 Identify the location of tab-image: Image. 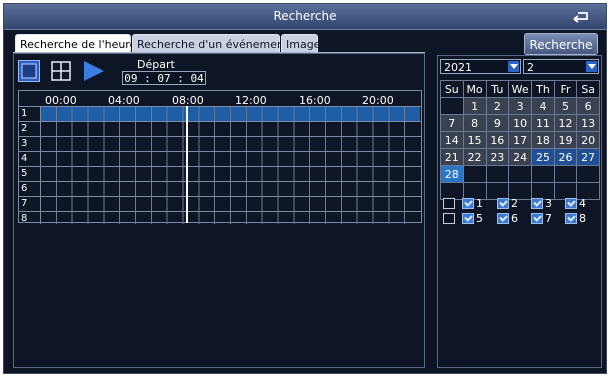
(300, 43).